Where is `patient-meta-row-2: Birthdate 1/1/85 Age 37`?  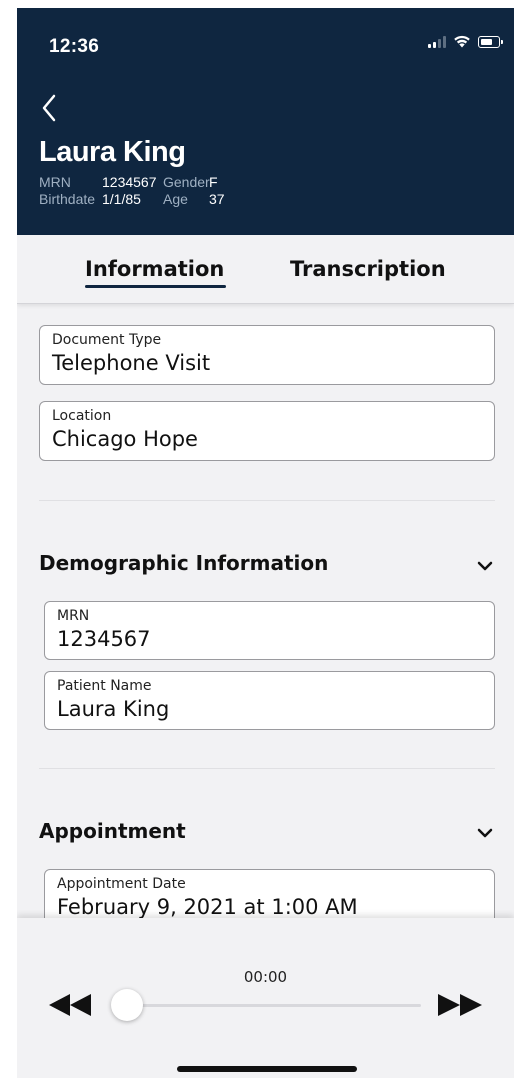 patient-meta-row-2: Birthdate 1/1/85 Age 37 is located at coordinates (132, 199).